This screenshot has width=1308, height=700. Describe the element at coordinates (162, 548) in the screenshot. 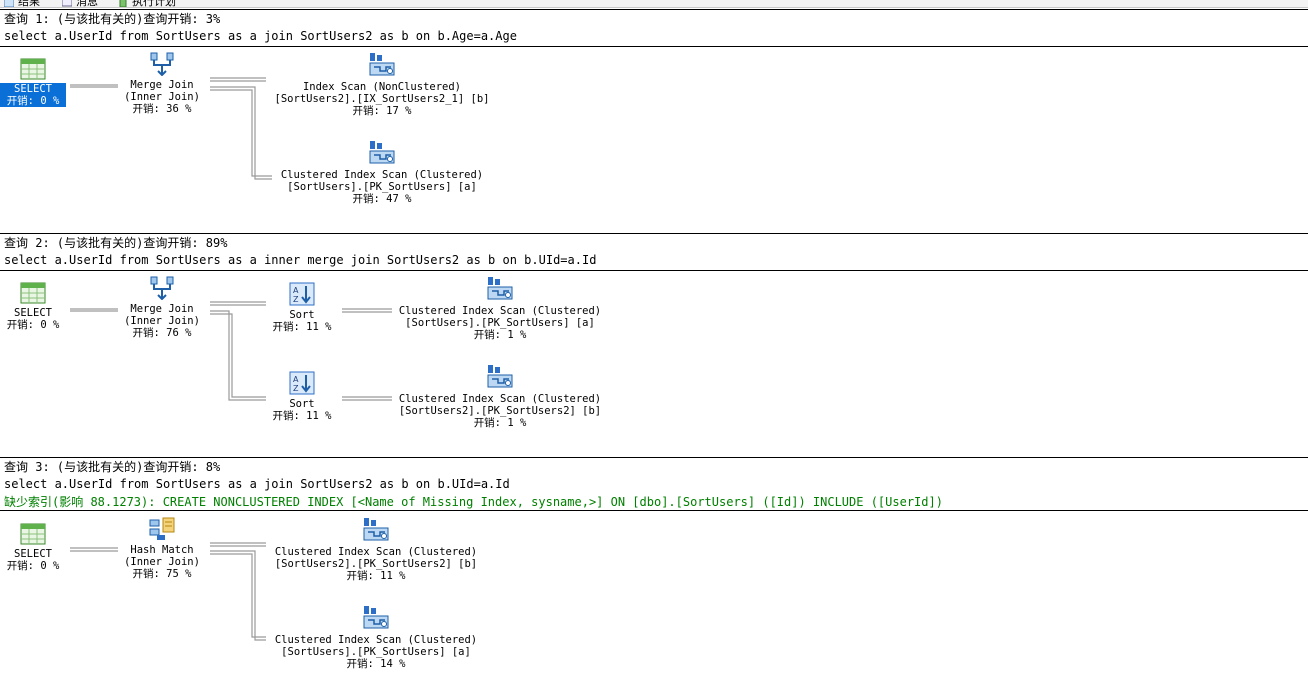

I see `plan-node-hash-match: Hash Match (Inner Join) 开销: 75 %` at that location.